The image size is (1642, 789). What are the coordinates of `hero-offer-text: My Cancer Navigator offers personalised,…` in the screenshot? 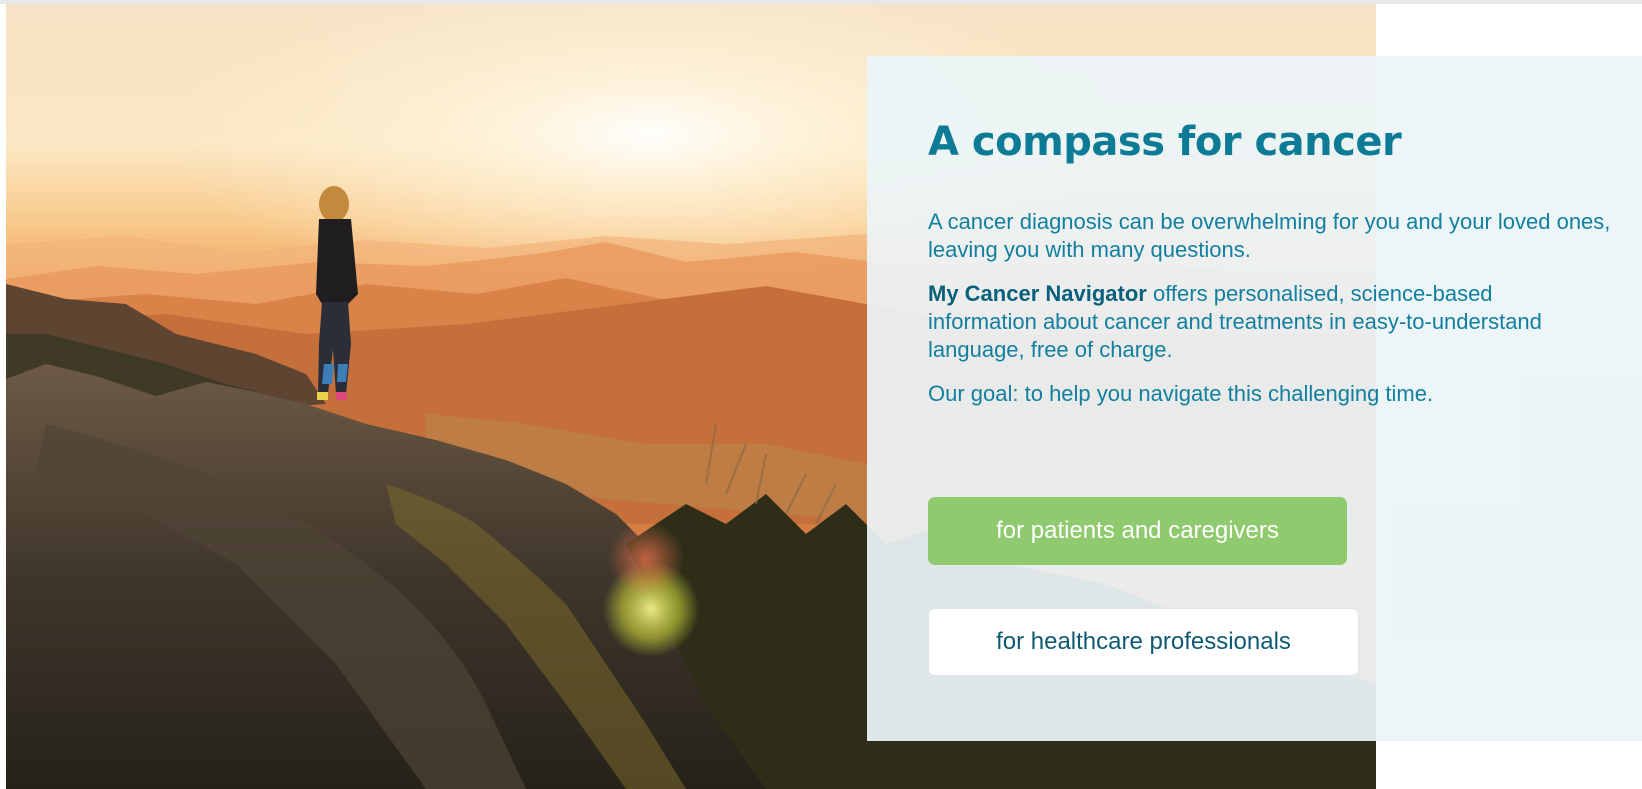 It's located at (1253, 322).